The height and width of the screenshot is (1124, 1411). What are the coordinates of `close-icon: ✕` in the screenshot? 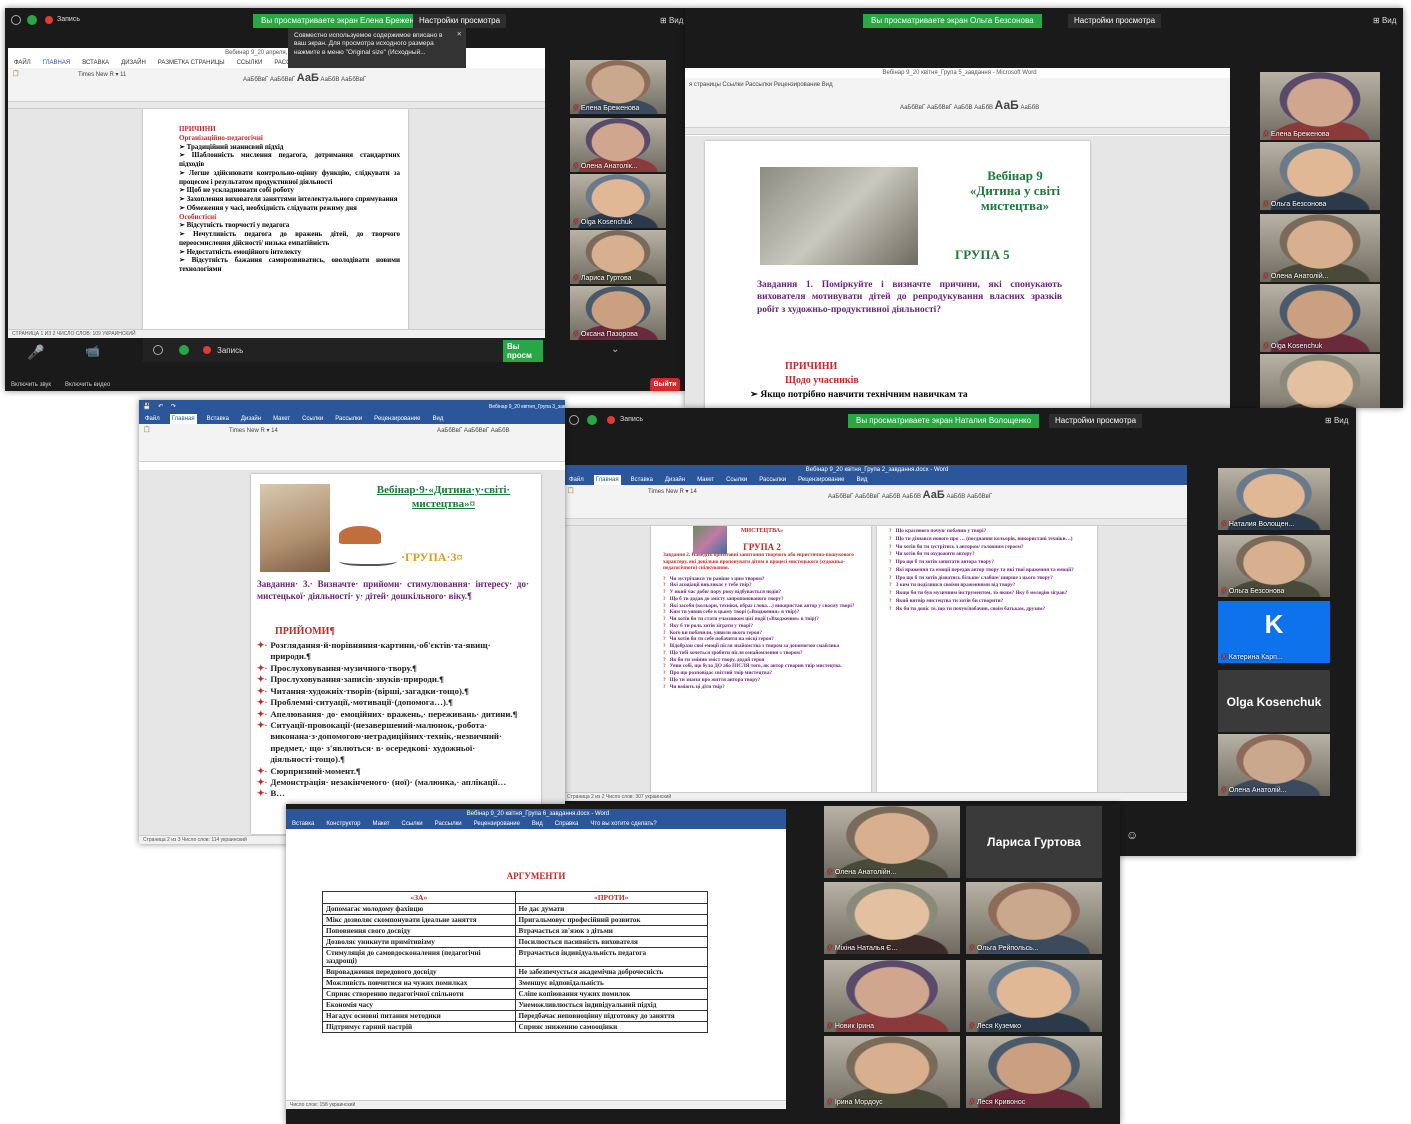 It's located at (459, 35).